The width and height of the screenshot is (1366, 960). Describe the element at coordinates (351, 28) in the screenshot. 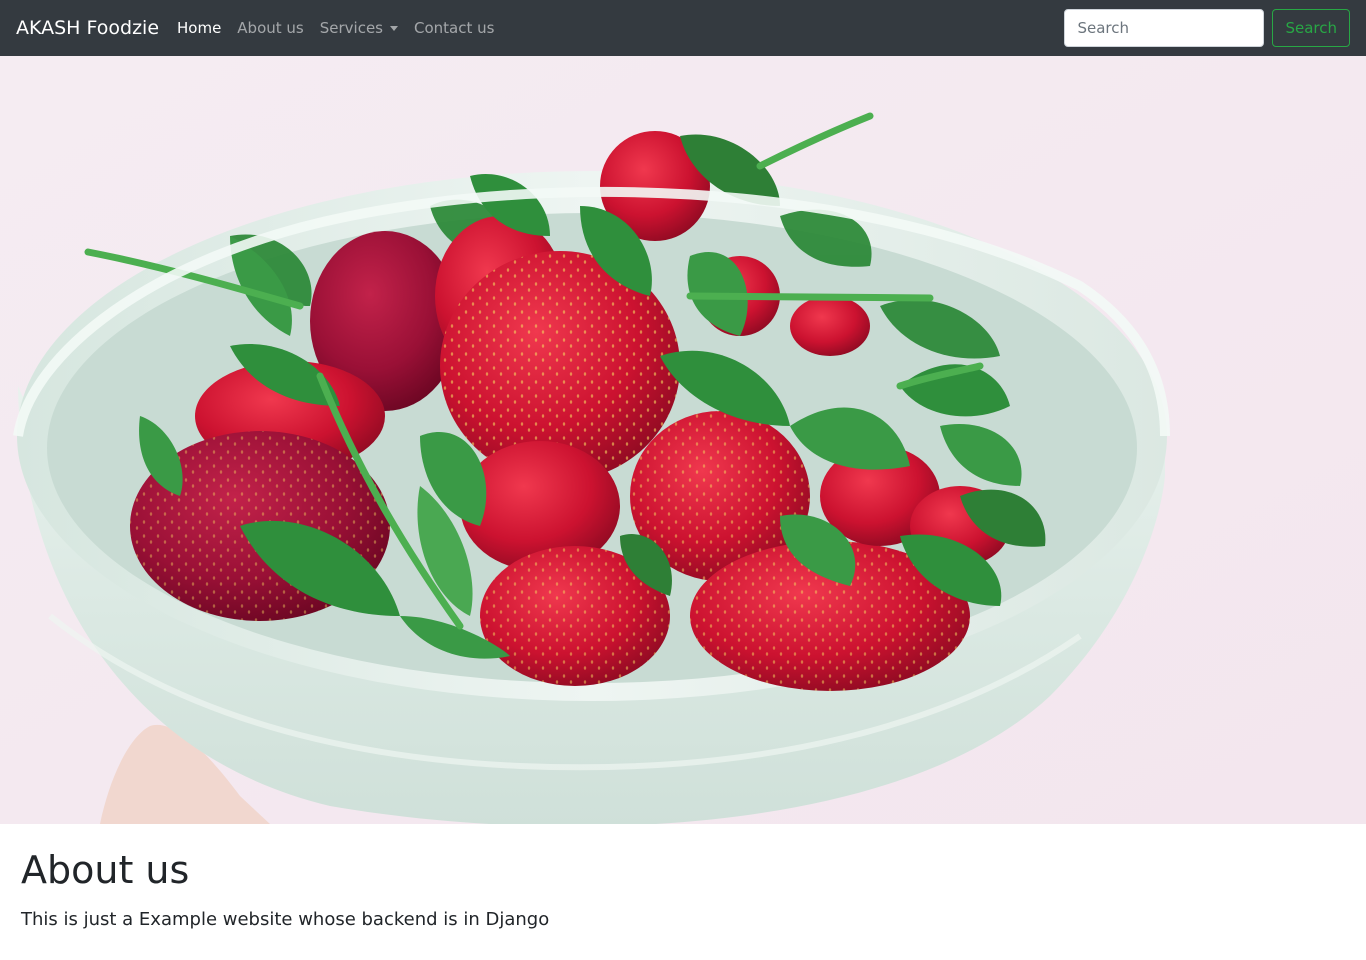

I see `nav-link-services-label: Services` at that location.